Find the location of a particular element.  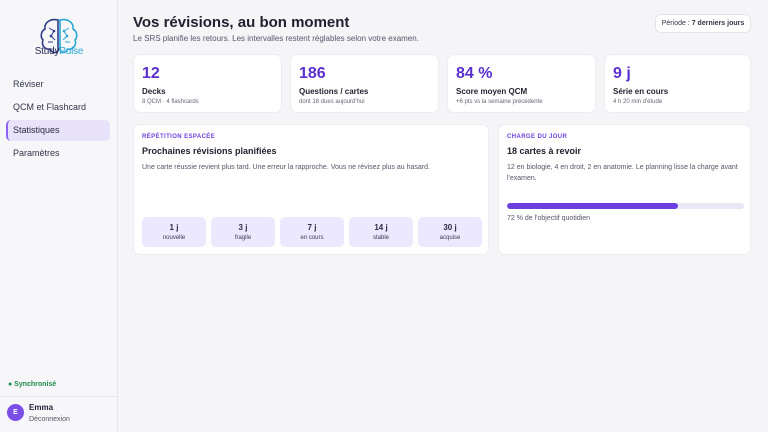

app-name: StudyPulse is located at coordinates (59, 51).